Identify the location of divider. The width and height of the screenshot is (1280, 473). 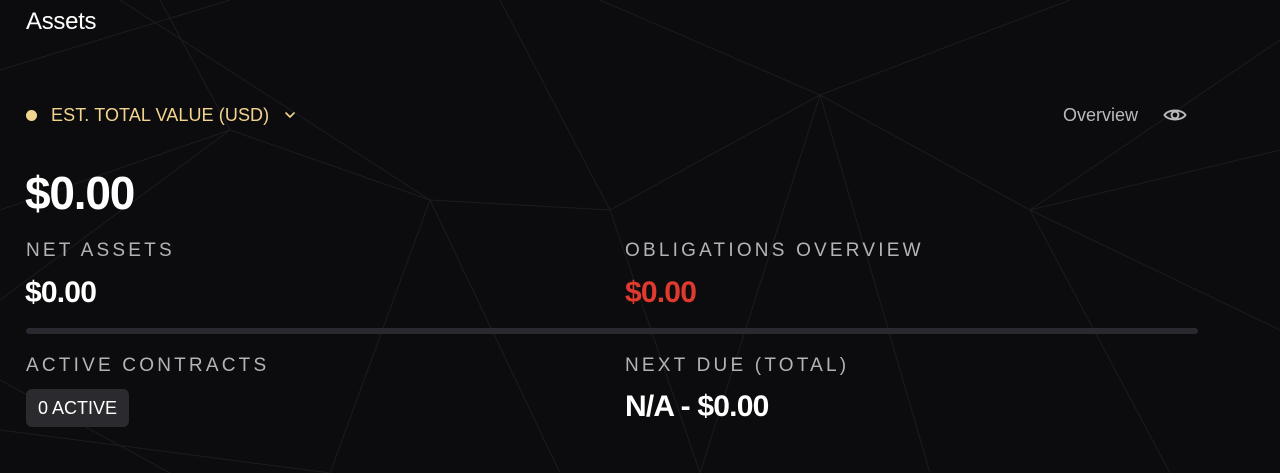
(612, 331).